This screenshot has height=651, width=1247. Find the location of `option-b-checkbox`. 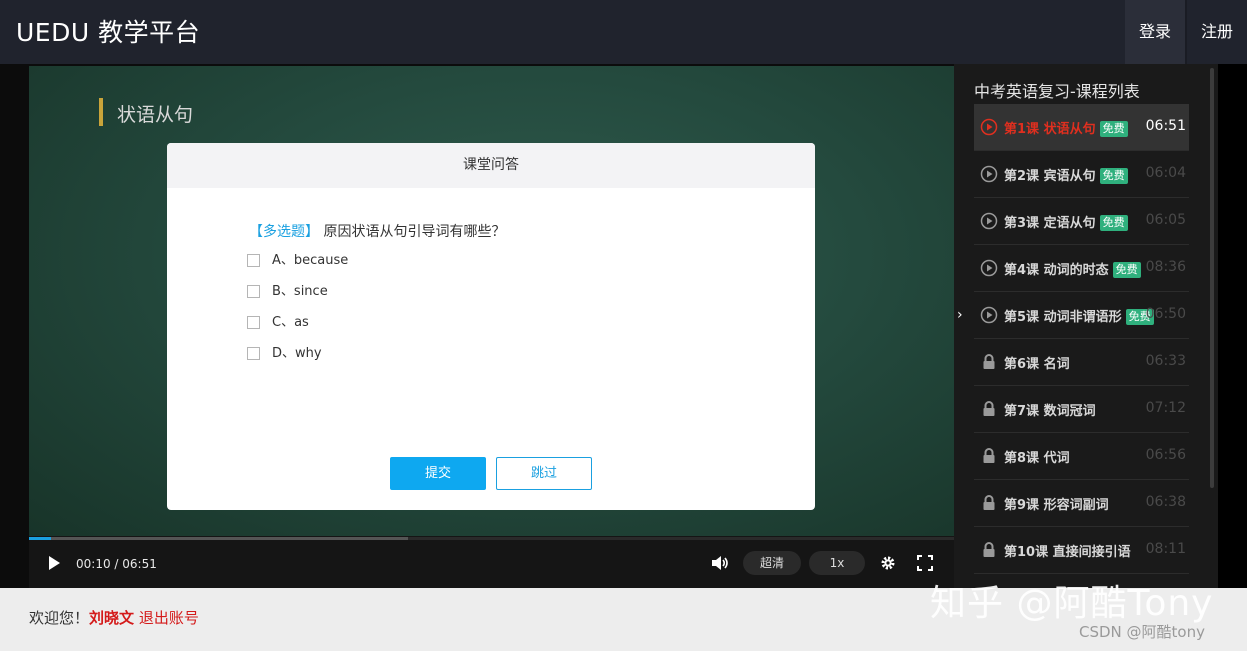

option-b-checkbox is located at coordinates (253, 291).